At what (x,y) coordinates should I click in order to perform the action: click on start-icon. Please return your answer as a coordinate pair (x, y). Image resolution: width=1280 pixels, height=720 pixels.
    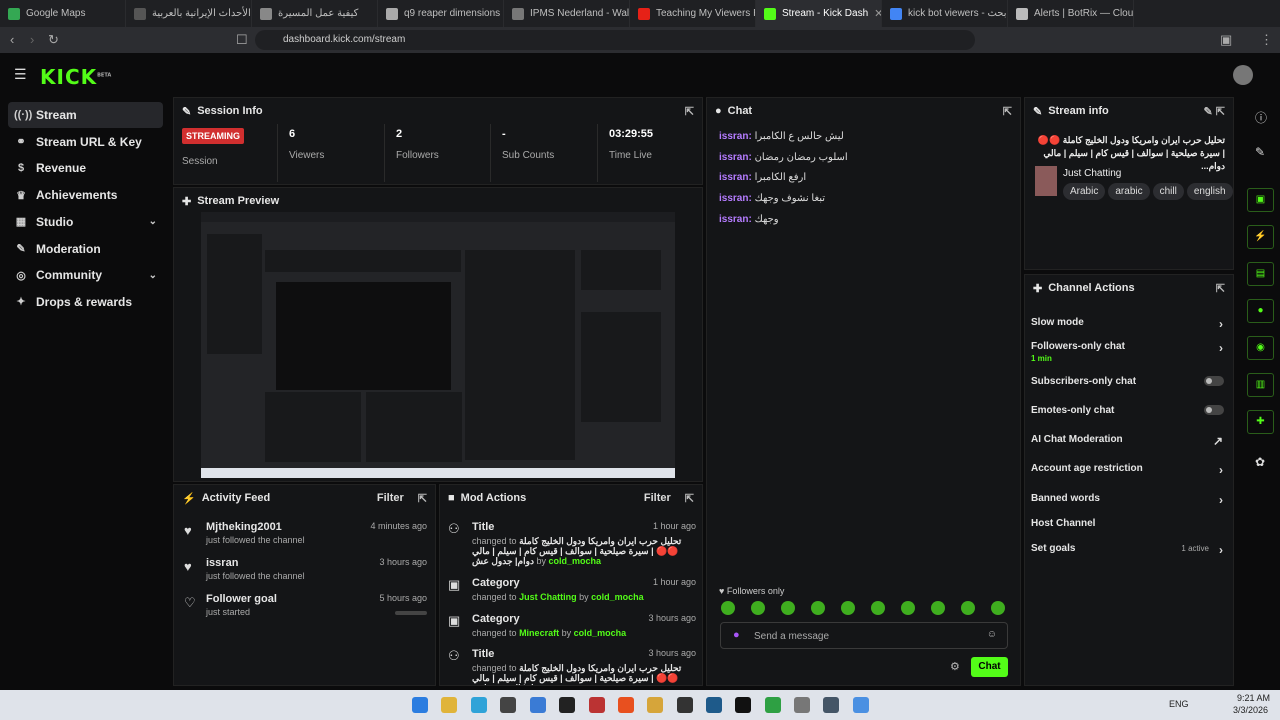
    Looking at the image, I should click on (420, 705).